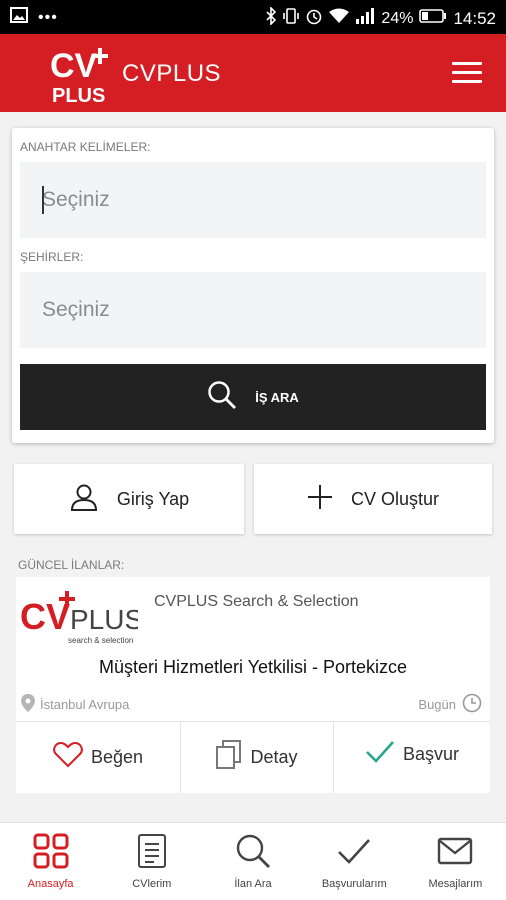 The width and height of the screenshot is (506, 900). Describe the element at coordinates (76, 199) in the screenshot. I see `keywords-placeholder: Seçiniz` at that location.